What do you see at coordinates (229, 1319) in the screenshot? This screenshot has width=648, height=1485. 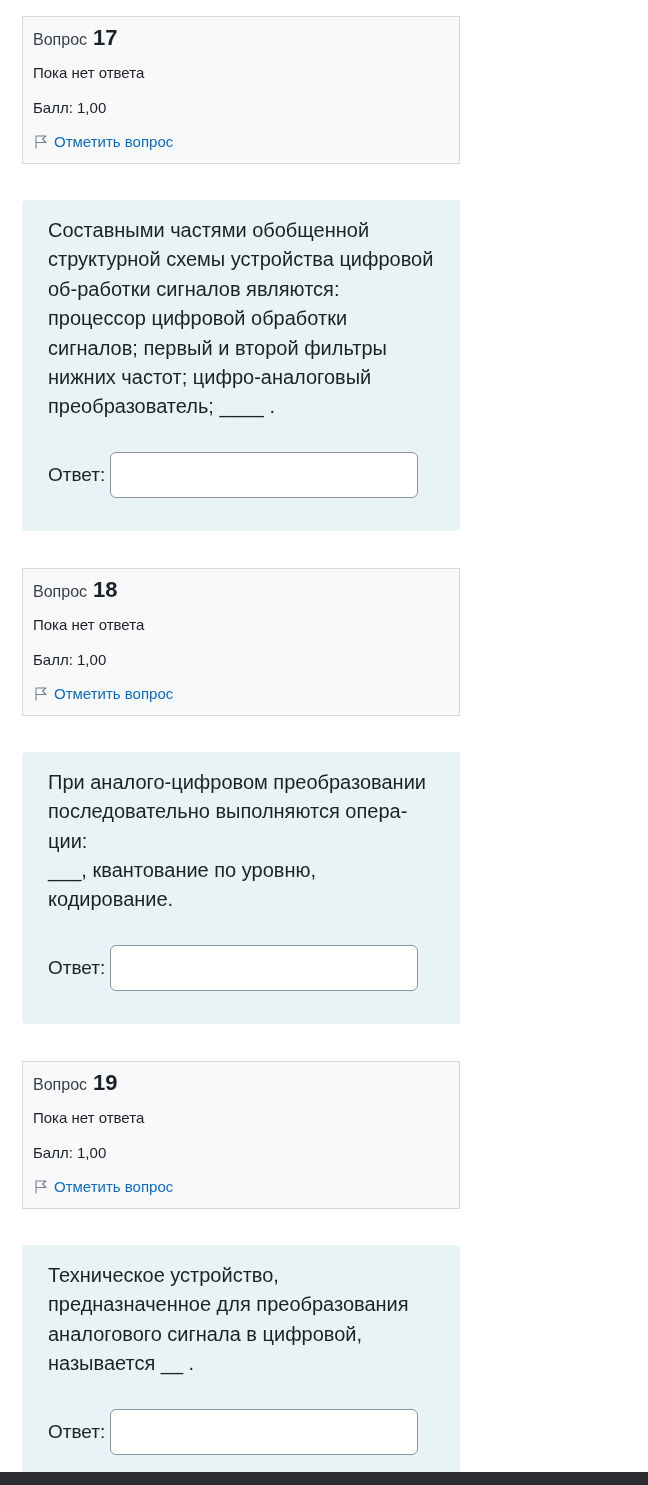 I see `question-text: Техническое устройство, предназначенное для преобразования аналогового сигнала в цифровой, называется __ .` at bounding box center [229, 1319].